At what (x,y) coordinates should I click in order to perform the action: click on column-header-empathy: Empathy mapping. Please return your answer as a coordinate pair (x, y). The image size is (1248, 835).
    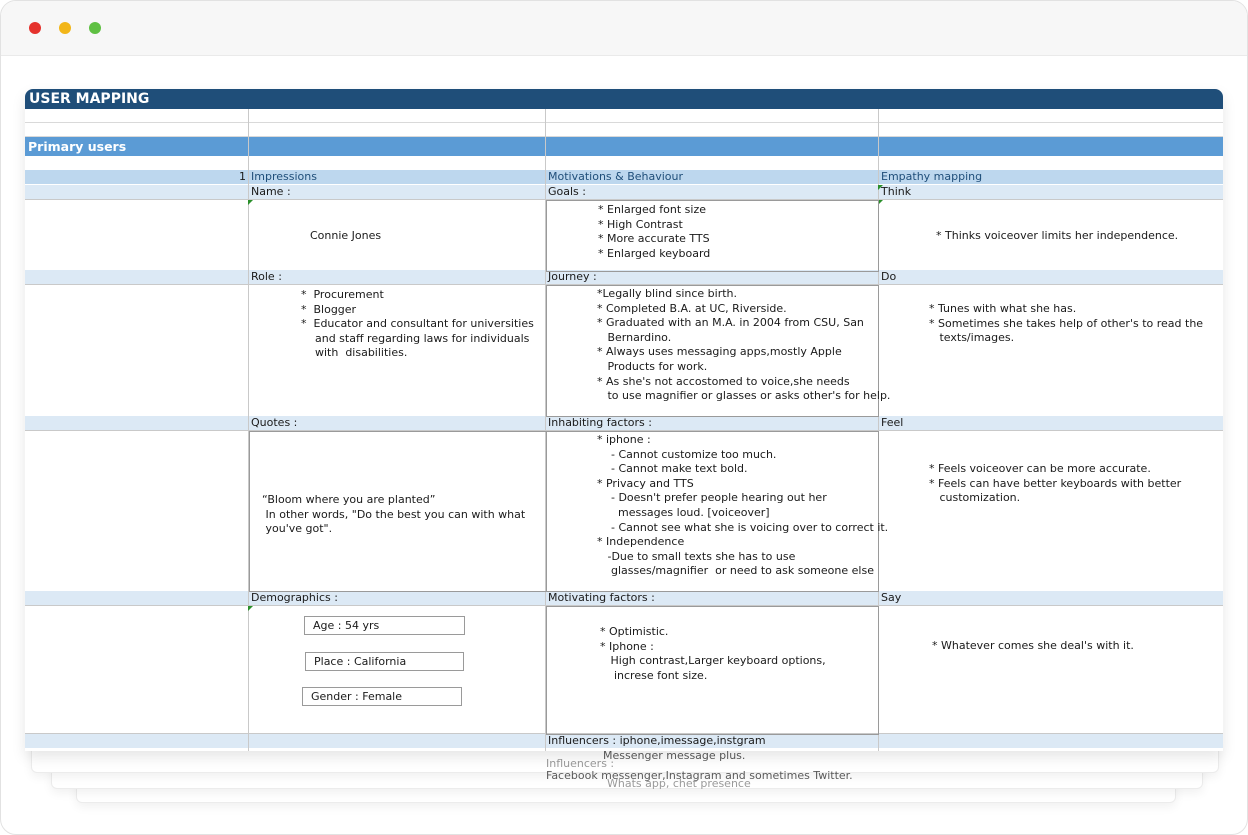
    Looking at the image, I should click on (932, 176).